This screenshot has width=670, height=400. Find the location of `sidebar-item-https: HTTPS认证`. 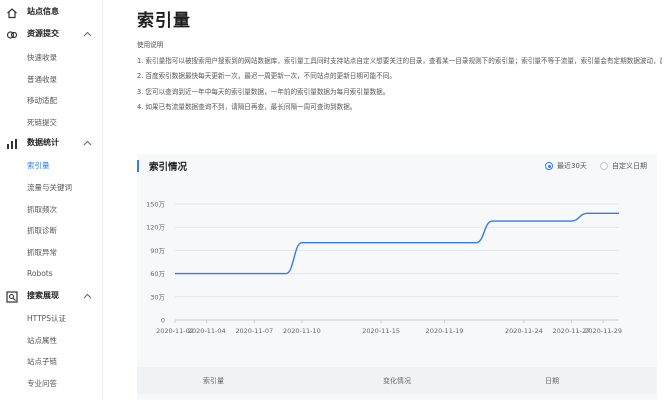

sidebar-item-https: HTTPS认证 is located at coordinates (46, 318).